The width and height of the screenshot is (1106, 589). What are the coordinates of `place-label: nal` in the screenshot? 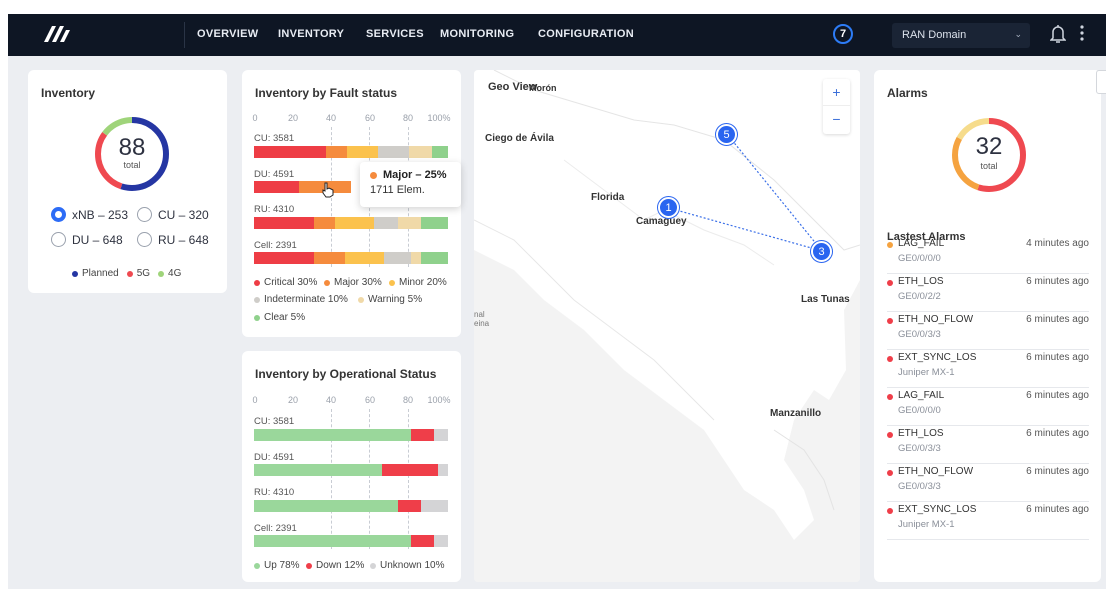 It's located at (479, 314).